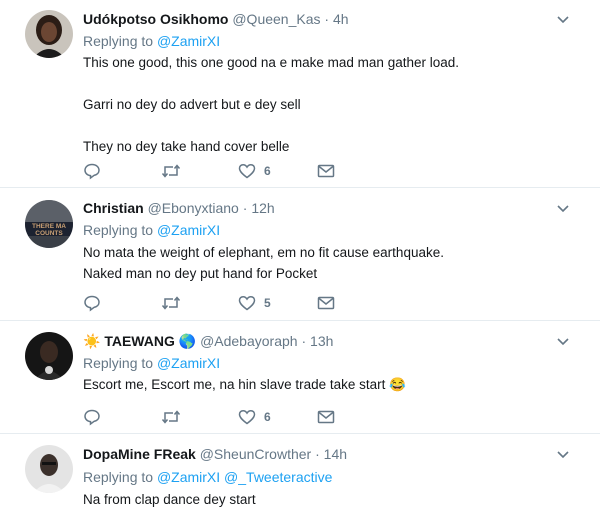 This screenshot has height=519, width=600. Describe the element at coordinates (113, 208) in the screenshot. I see `display-name: Christian` at that location.